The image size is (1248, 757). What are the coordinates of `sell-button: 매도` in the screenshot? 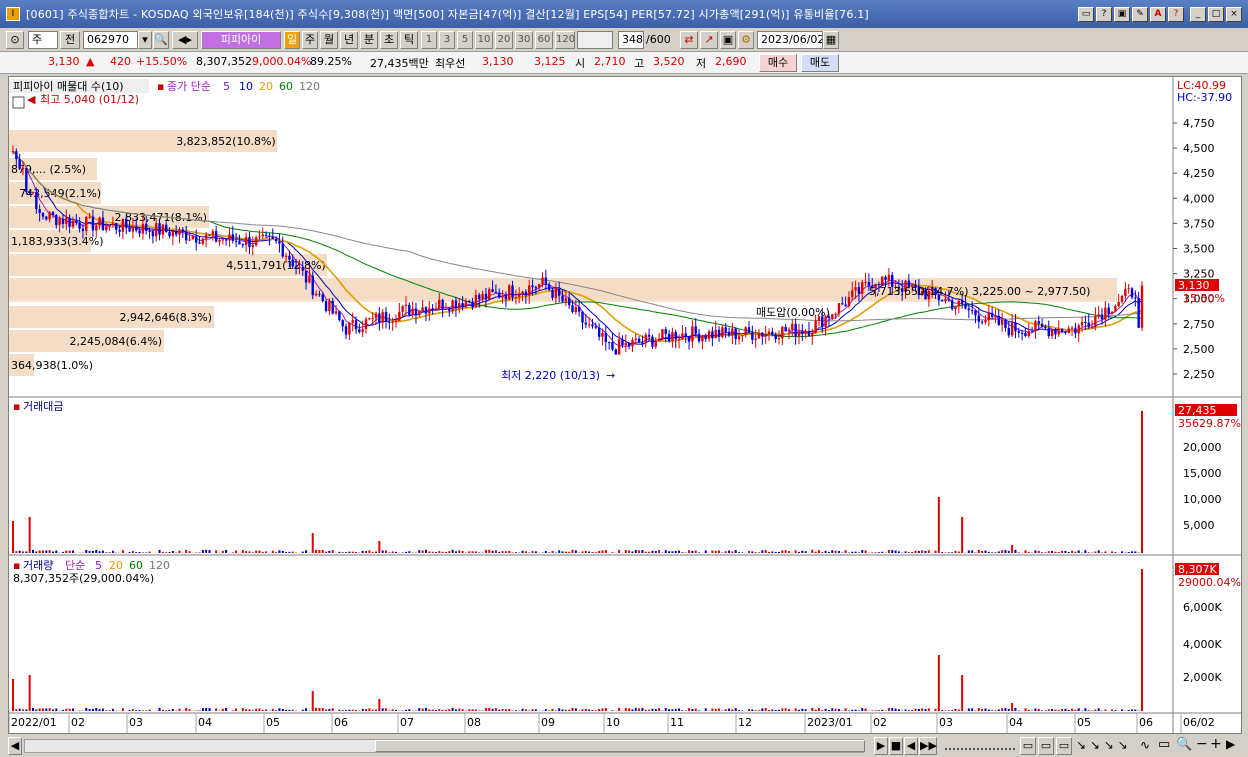 It's located at (820, 63).